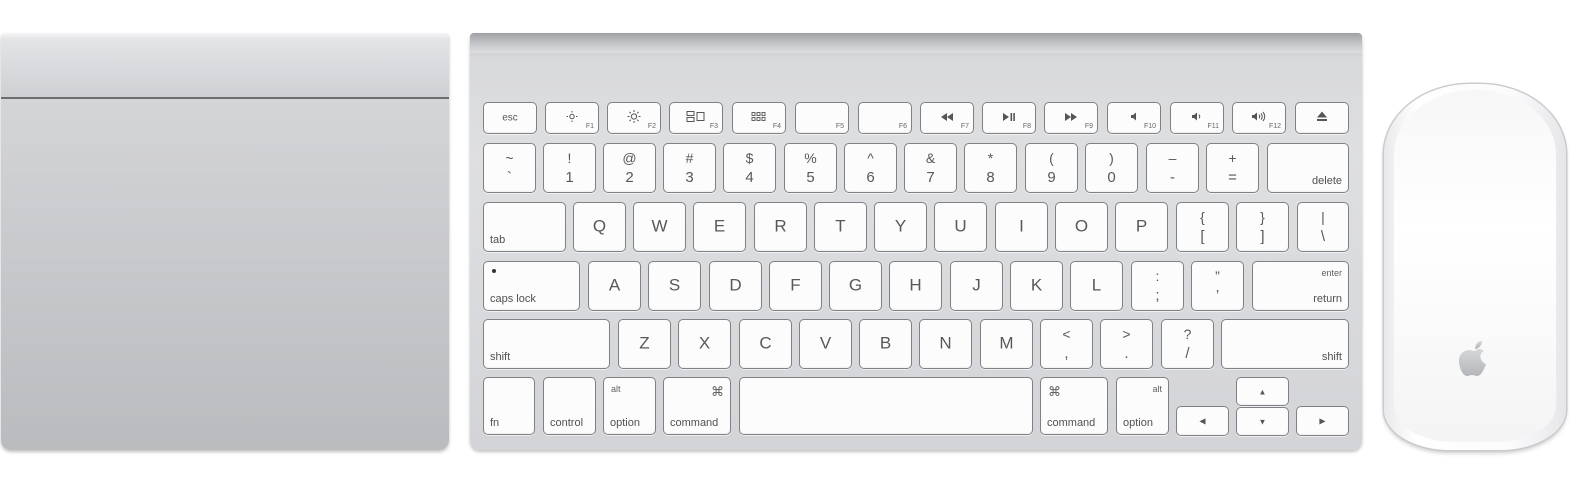 The height and width of the screenshot is (484, 1578). I want to click on key-b: B, so click(885, 344).